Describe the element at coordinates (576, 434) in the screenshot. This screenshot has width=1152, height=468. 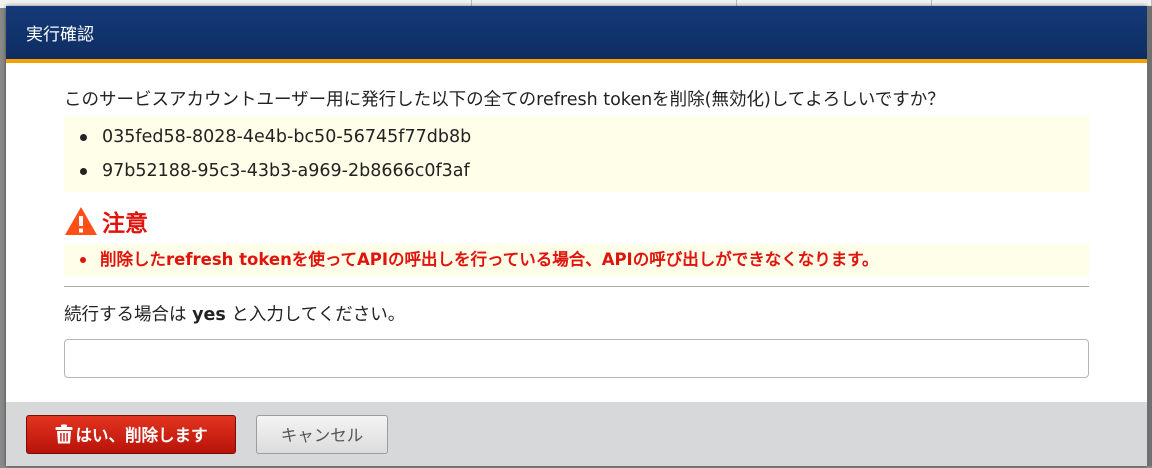
I see `dialog-footer: はい、削除します キャンセル` at that location.